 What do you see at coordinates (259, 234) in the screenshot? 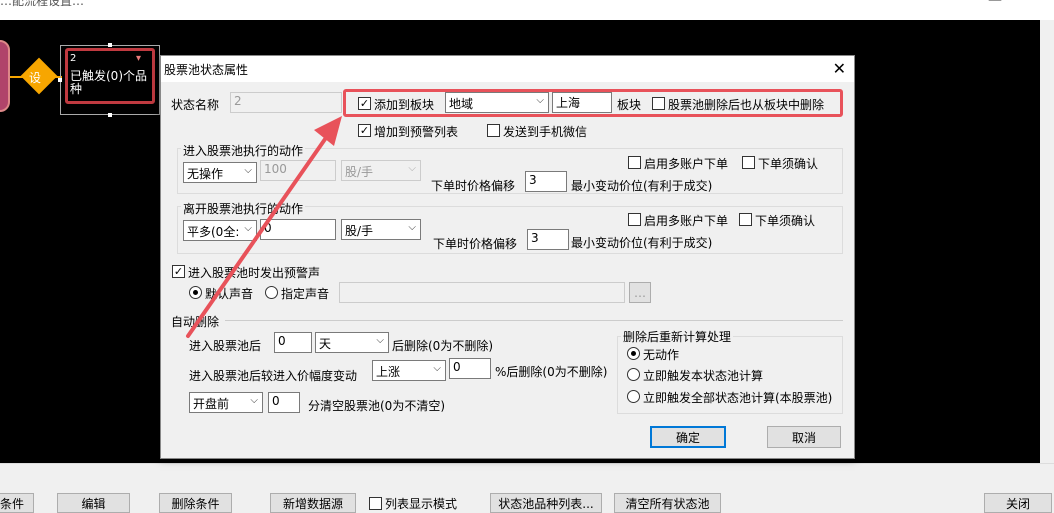
I see `arrow-shaft` at bounding box center [259, 234].